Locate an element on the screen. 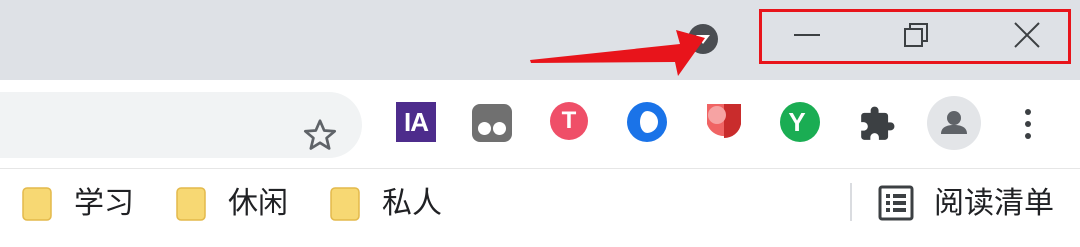 Image resolution: width=1080 pixels, height=247 pixels. tampermonkey-extension-icon is located at coordinates (492, 123).